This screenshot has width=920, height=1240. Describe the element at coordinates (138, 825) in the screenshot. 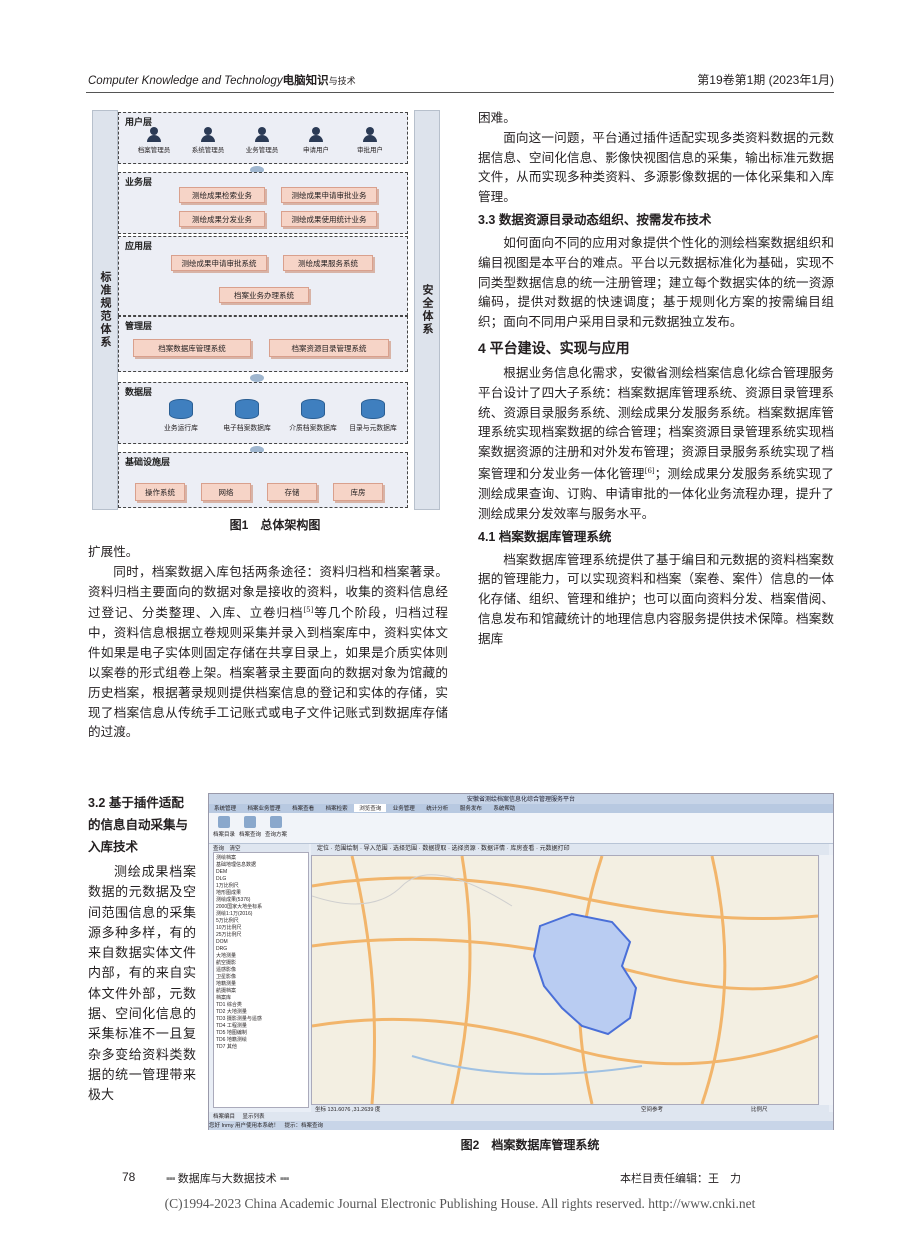

I see `section-3-2-heading: 3.2 基于插件适配的信息自动采集与入库技术` at that location.